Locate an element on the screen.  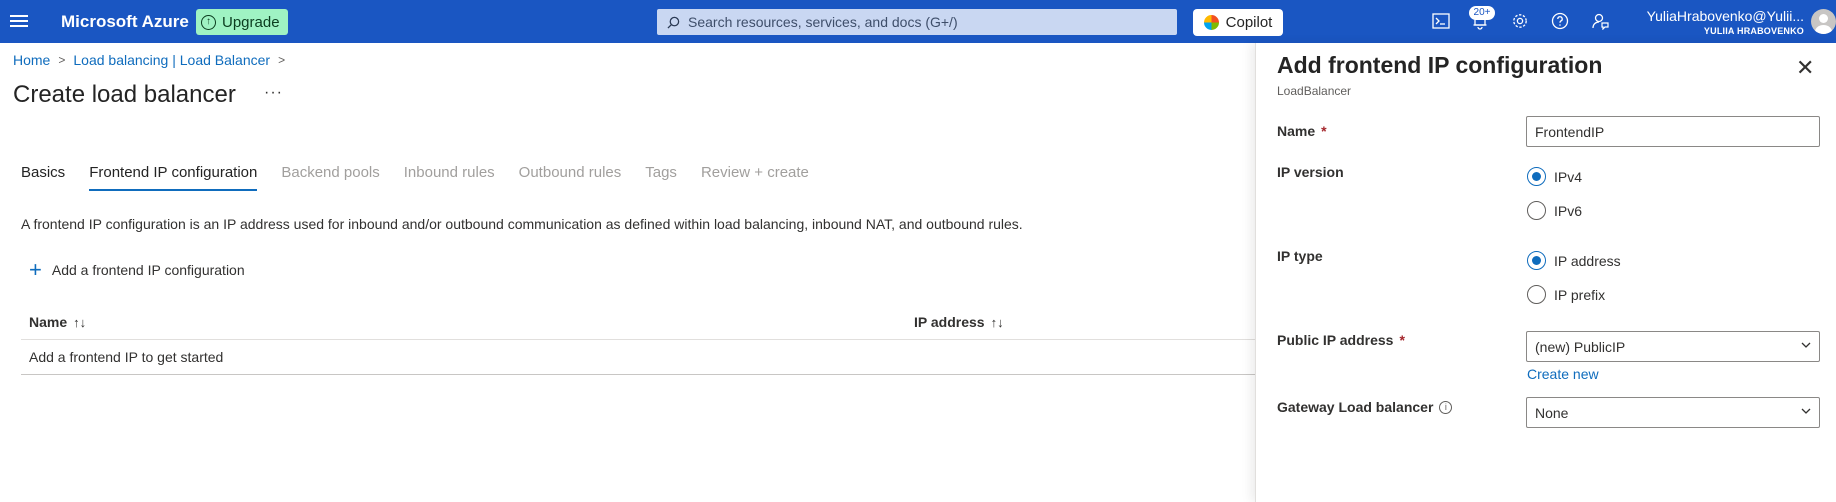
global-search is located at coordinates (917, 22).